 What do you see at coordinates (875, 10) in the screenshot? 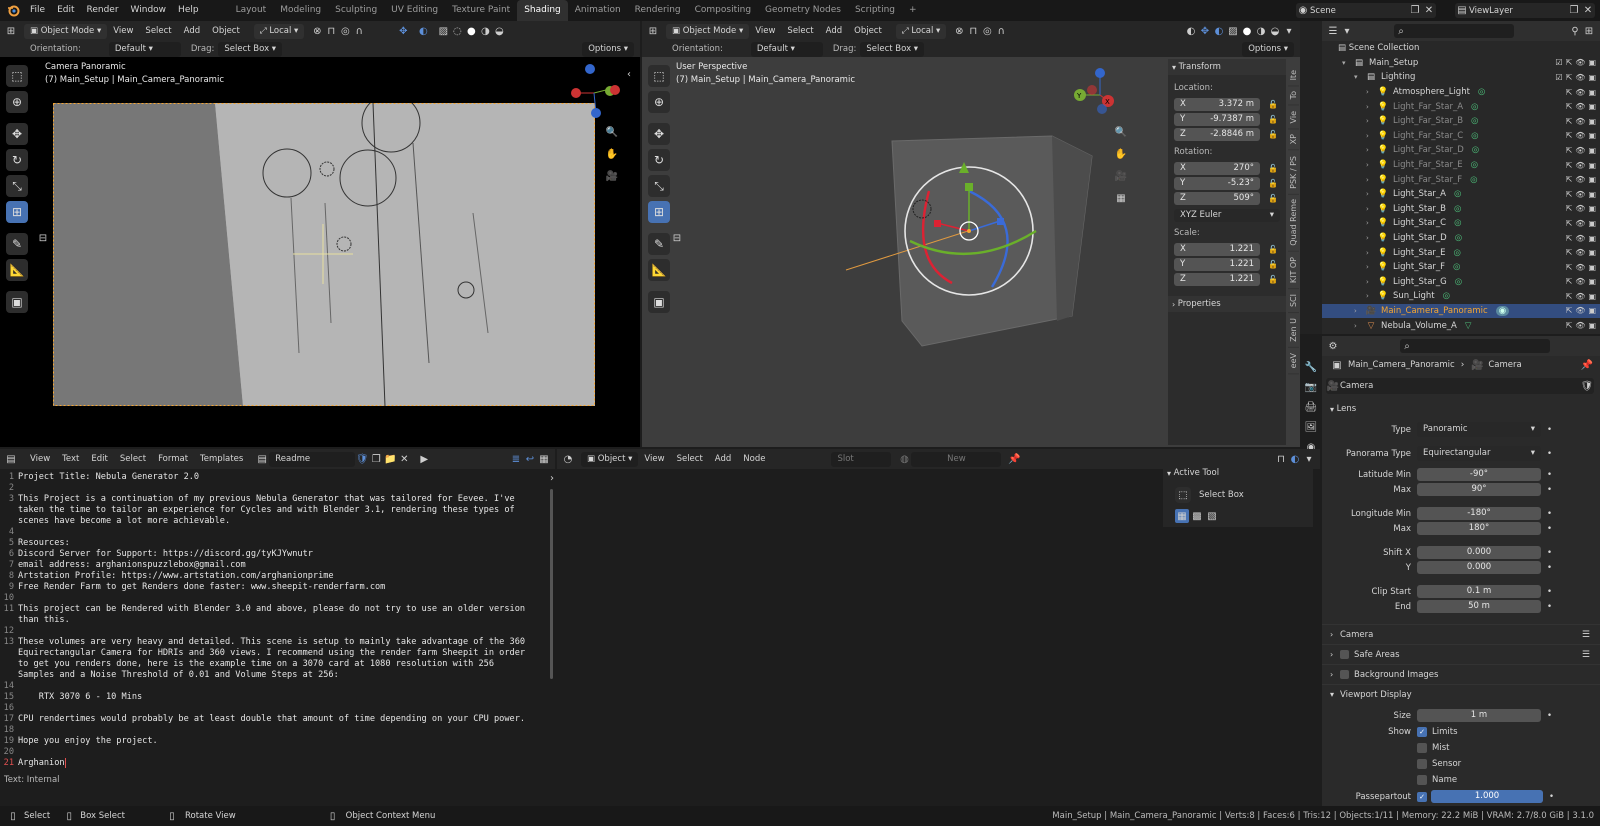
I see `tab-scripting: Scripting` at bounding box center [875, 10].